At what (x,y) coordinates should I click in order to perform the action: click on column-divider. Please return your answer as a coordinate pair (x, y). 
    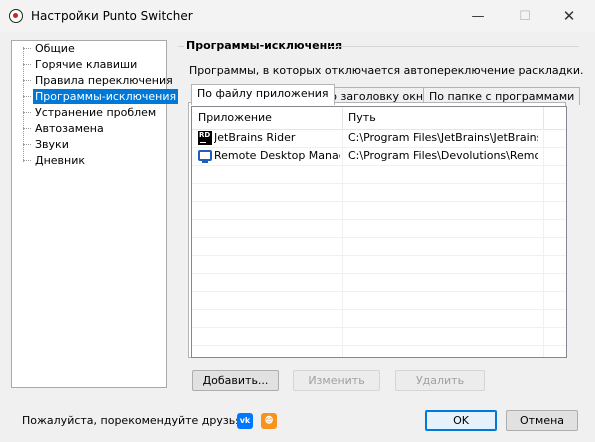
    Looking at the image, I should click on (543, 118).